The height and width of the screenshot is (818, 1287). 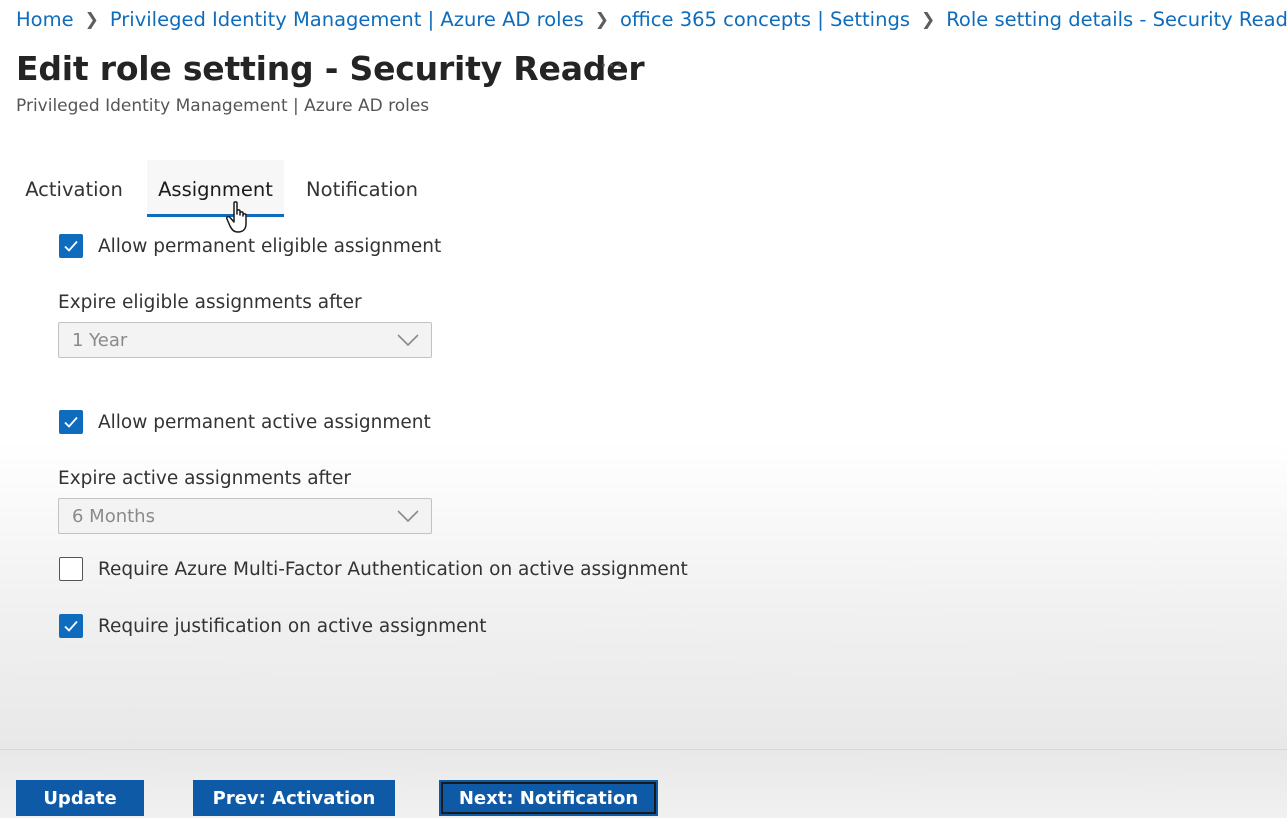 What do you see at coordinates (765, 19) in the screenshot?
I see `breadcrumb-settings: office 365 concepts | Settings` at bounding box center [765, 19].